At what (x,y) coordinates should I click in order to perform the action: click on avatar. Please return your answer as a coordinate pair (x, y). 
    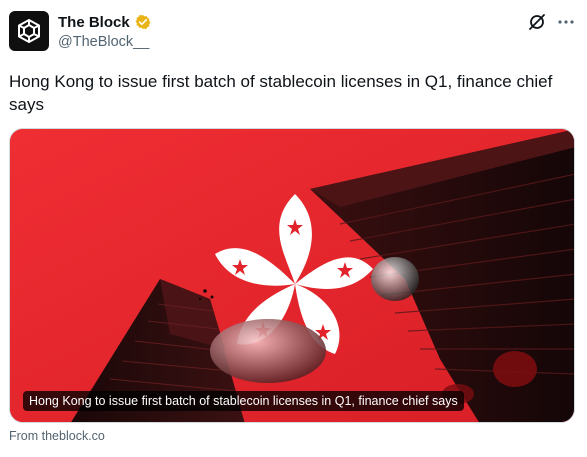
    Looking at the image, I should click on (29, 31).